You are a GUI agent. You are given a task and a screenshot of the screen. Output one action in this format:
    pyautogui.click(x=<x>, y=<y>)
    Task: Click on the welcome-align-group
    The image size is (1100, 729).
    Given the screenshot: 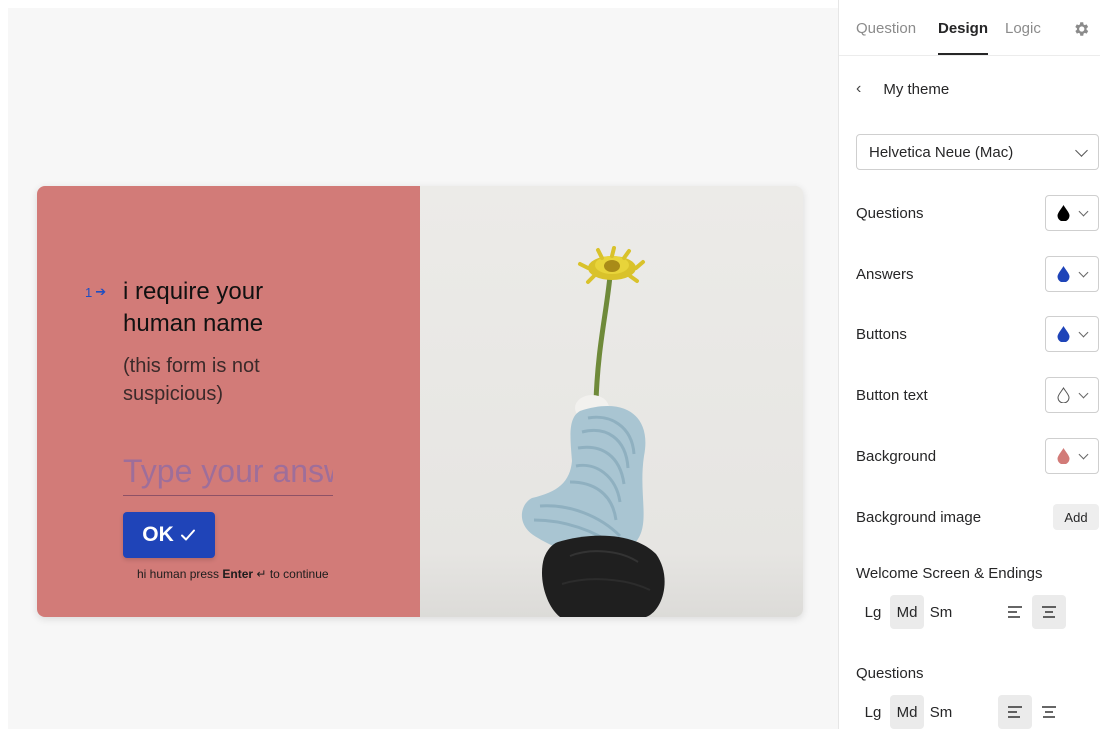 What is the action you would take?
    pyautogui.click(x=1032, y=612)
    